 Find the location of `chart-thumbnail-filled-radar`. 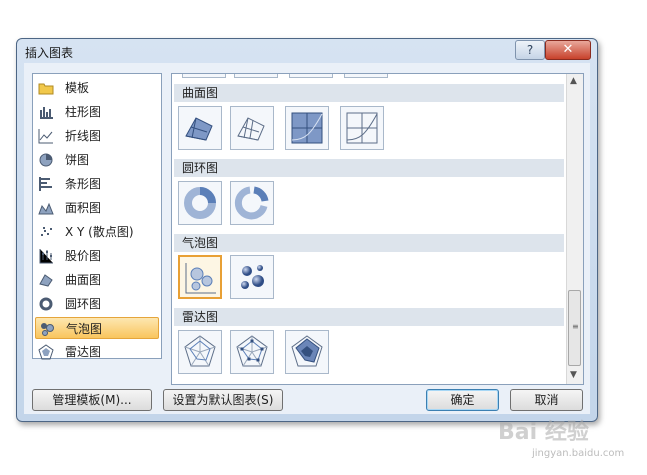

chart-thumbnail-filled-radar is located at coordinates (307, 352).